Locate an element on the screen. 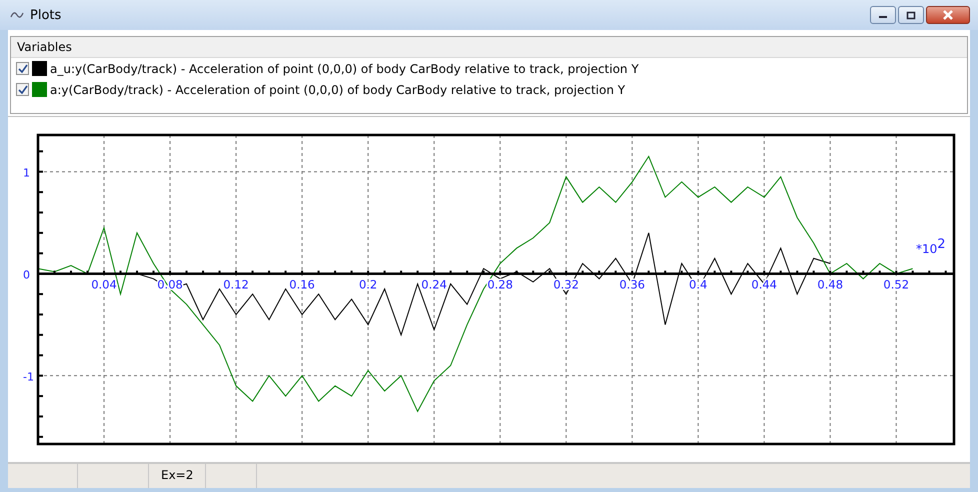 This screenshot has height=492, width=978. axis-label: 0.04 is located at coordinates (104, 285).